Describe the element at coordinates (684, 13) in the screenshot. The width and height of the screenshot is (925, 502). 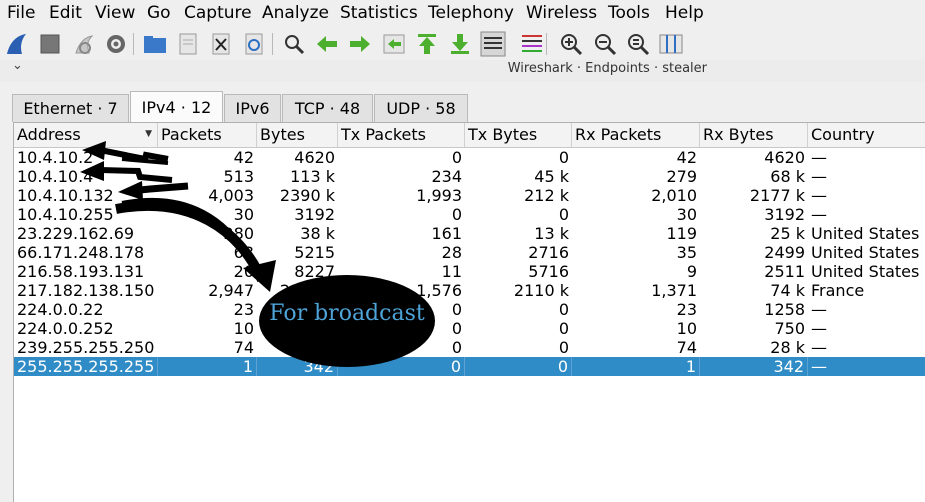
I see `menu-help: Help` at that location.